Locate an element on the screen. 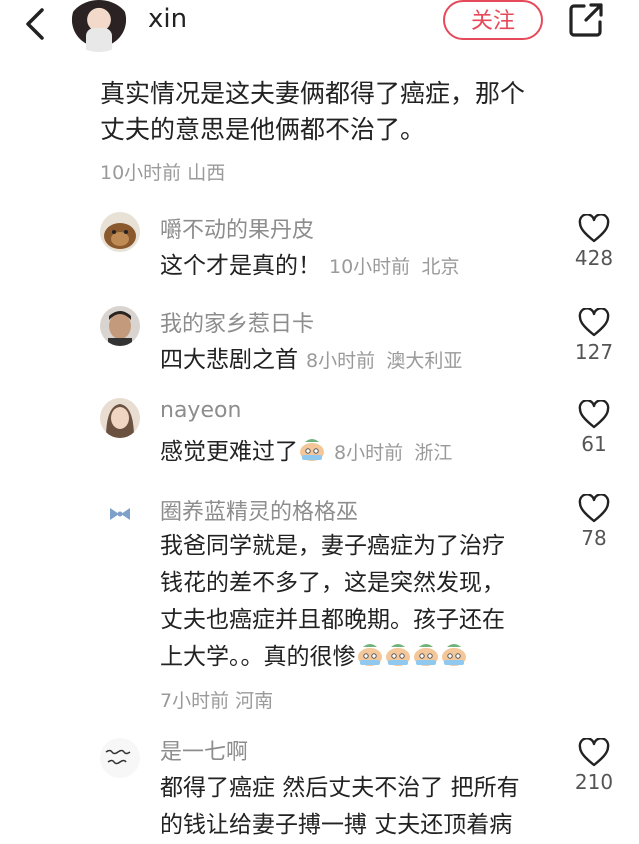 The width and height of the screenshot is (639, 844). comment-text: 四大悲剧之首 is located at coordinates (229, 360).